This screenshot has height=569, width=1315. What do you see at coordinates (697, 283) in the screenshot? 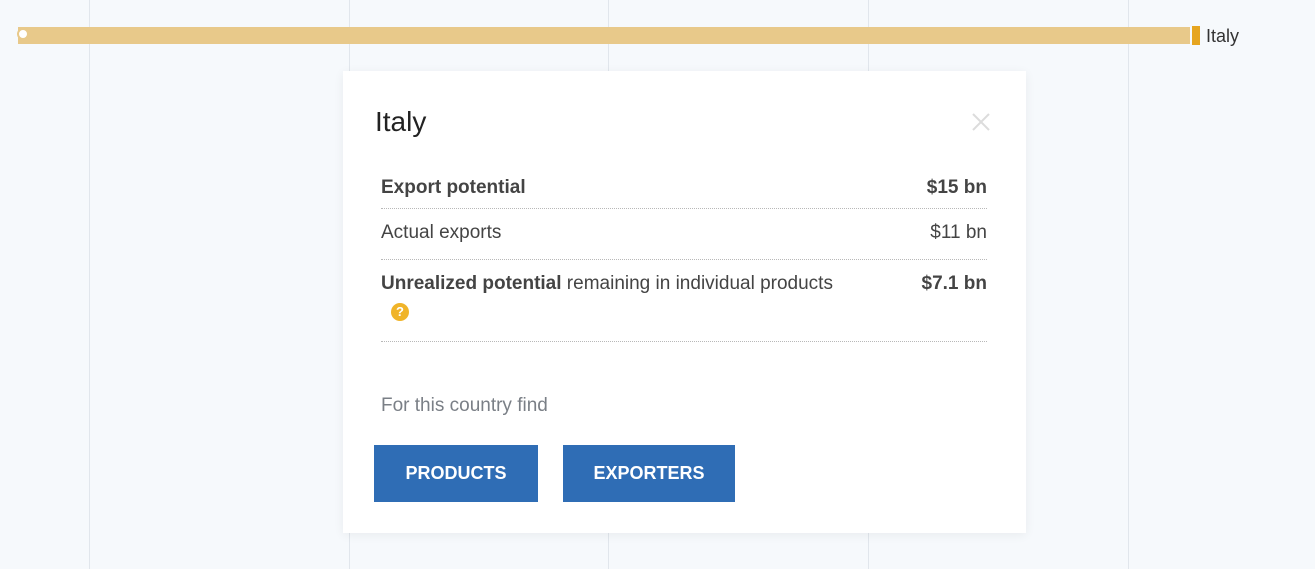
I see `stat-label-rest: remaining in individual products` at bounding box center [697, 283].